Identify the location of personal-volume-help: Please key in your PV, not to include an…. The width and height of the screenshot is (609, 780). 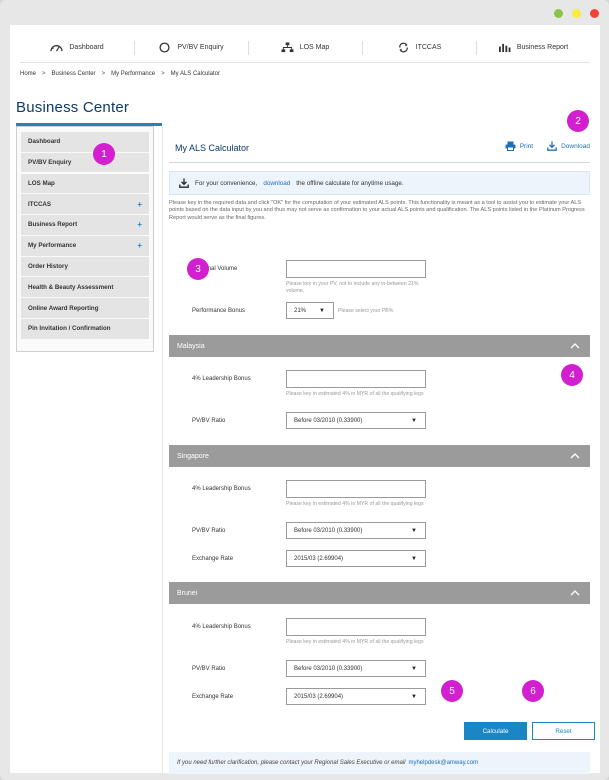
(352, 287).